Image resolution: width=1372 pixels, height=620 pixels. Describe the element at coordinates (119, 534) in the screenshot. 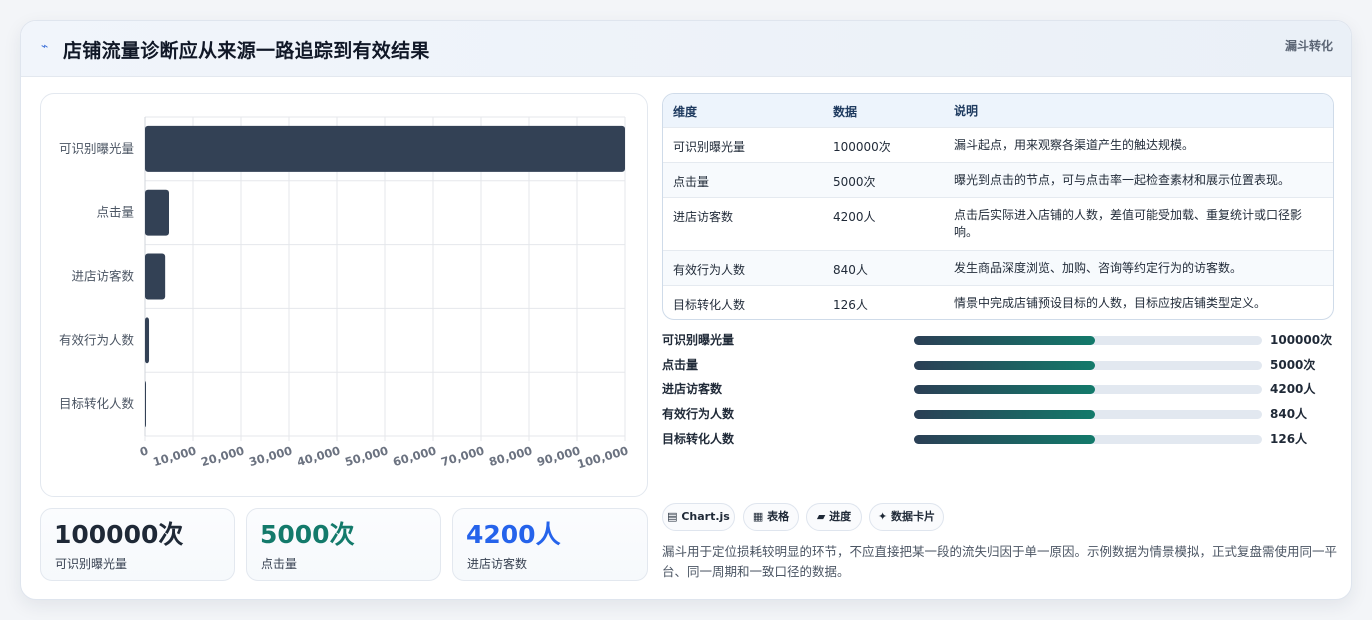

I see `kpi-value: 100000次` at that location.